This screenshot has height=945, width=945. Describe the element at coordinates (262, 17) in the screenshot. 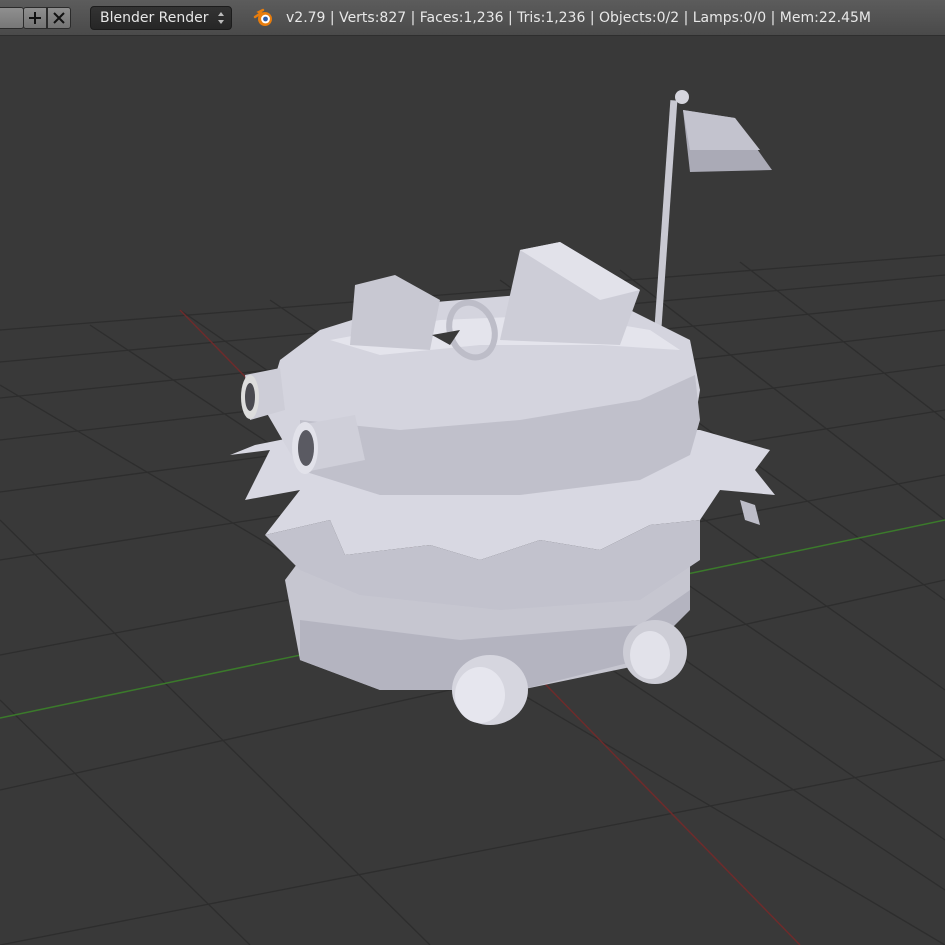

I see `blender-logo-icon` at that location.